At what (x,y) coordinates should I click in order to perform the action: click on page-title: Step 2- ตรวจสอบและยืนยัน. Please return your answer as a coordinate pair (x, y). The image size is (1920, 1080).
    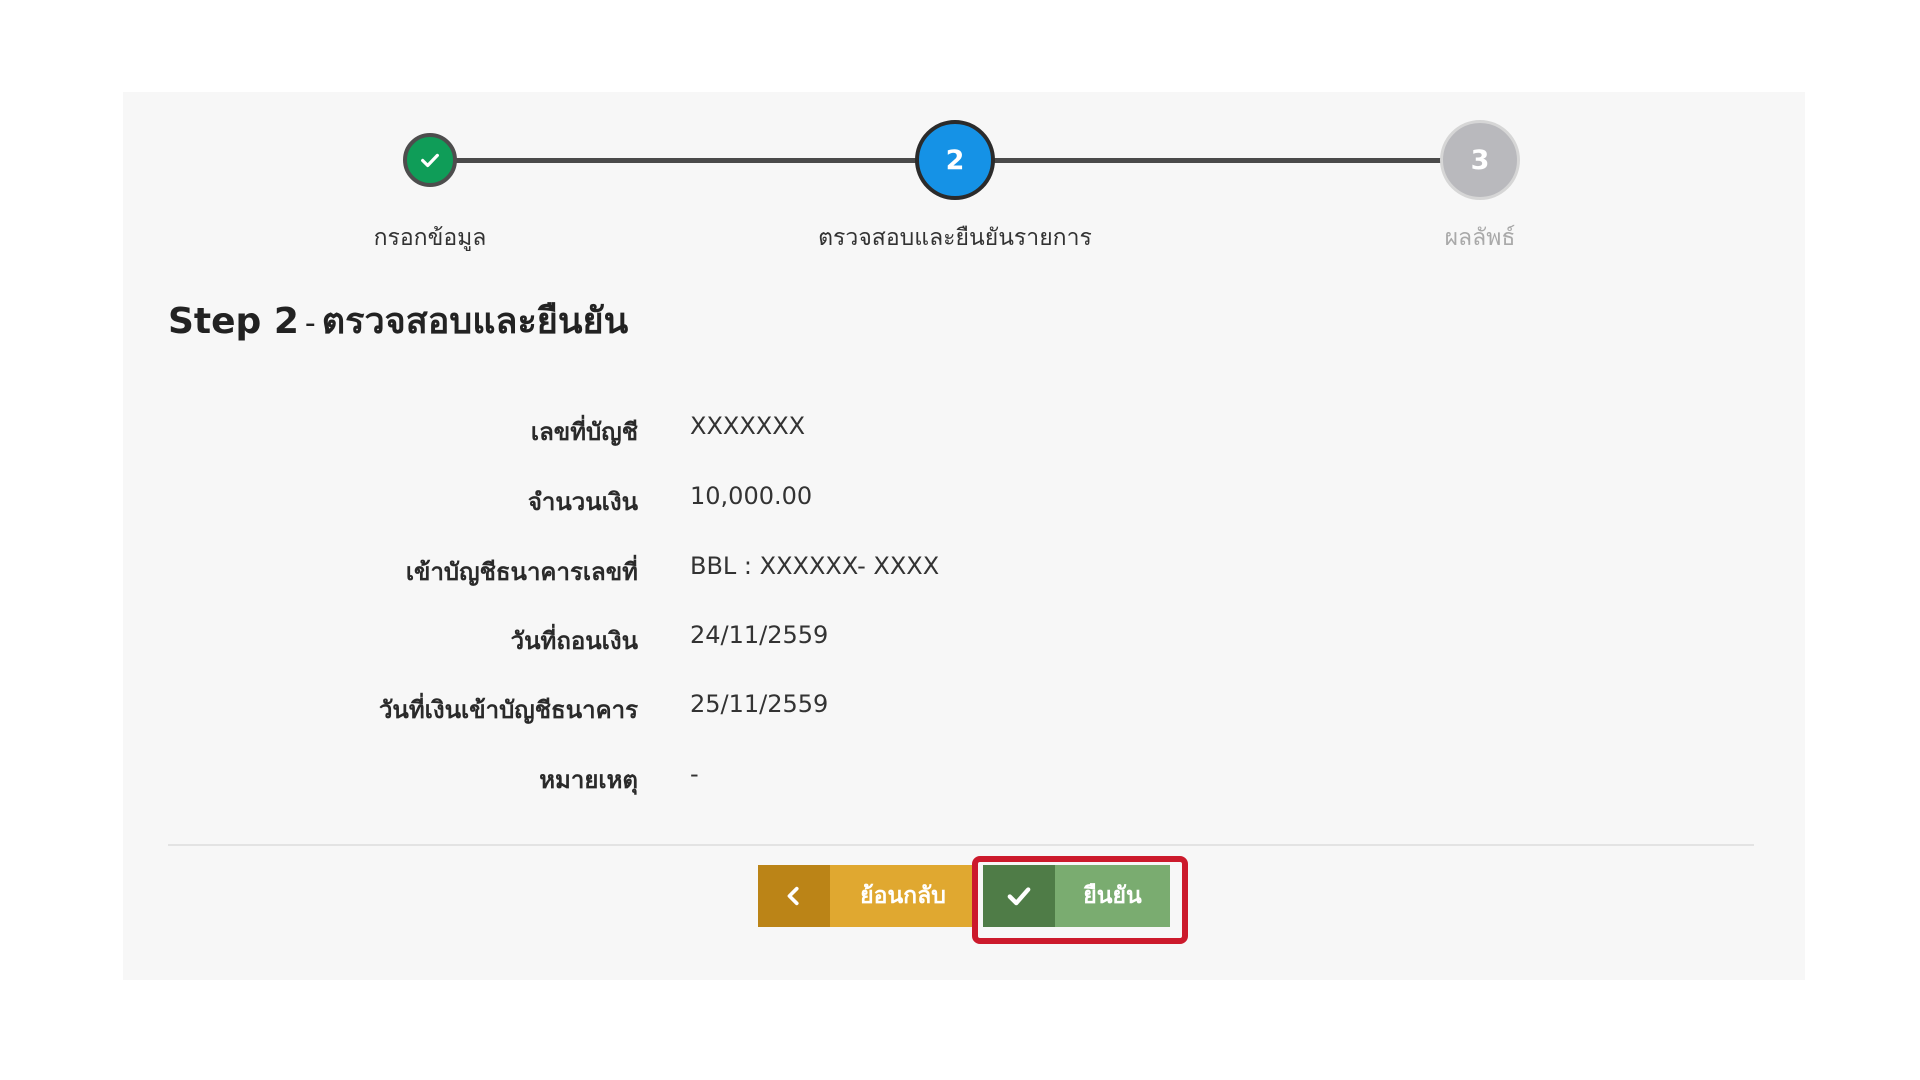
    Looking at the image, I should click on (398, 320).